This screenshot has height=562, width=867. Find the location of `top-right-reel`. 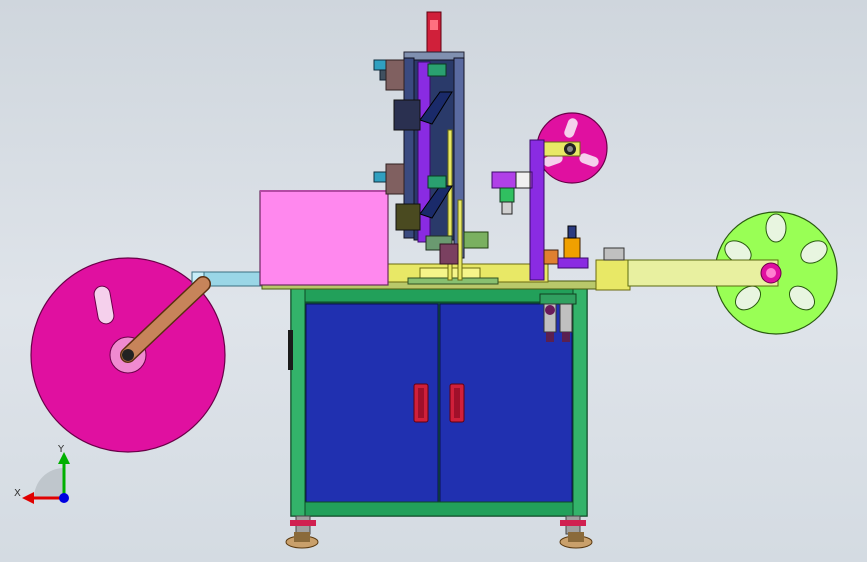

top-right-reel is located at coordinates (572, 148).